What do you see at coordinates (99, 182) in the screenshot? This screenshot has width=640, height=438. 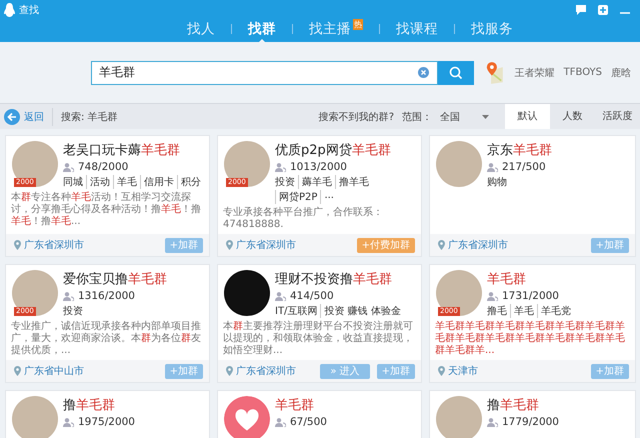 I see `group-tag: 活动` at bounding box center [99, 182].